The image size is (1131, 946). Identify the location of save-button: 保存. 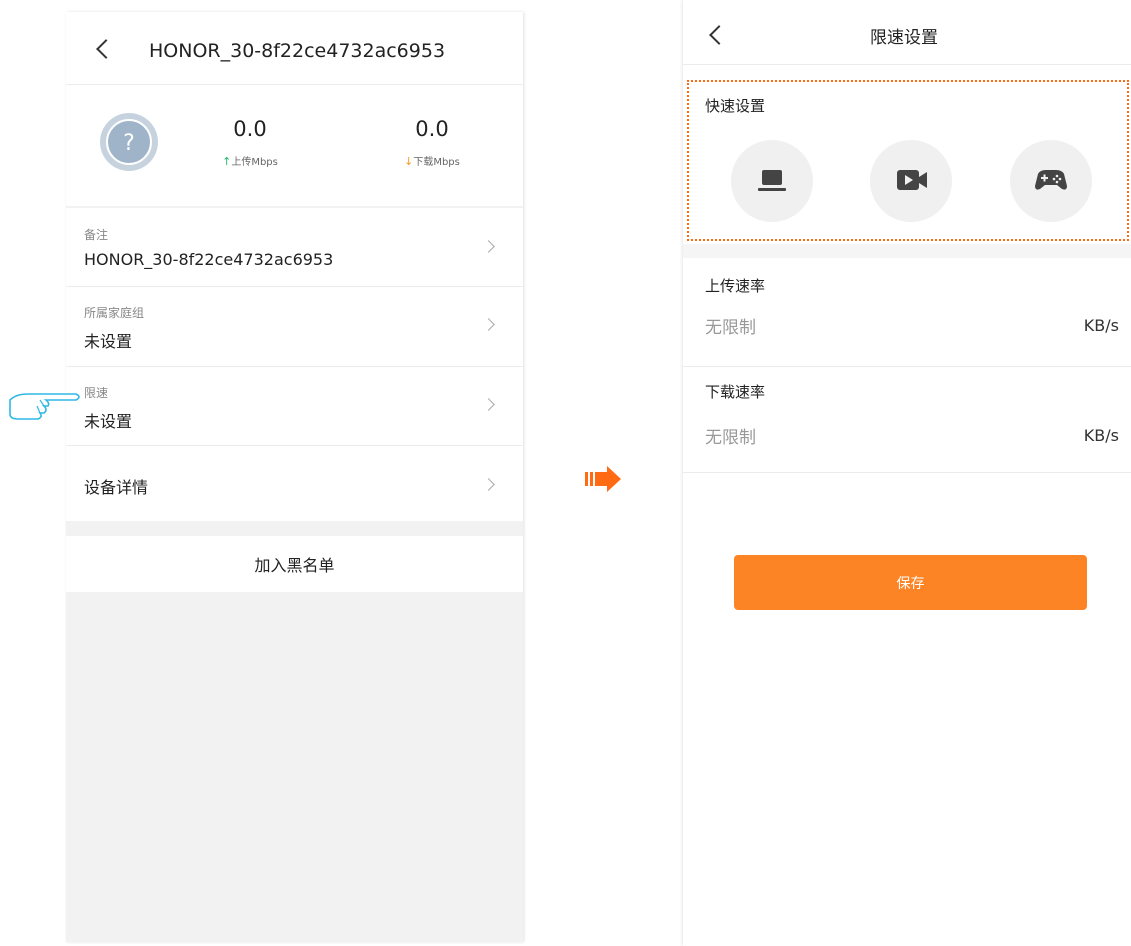
(910, 582).